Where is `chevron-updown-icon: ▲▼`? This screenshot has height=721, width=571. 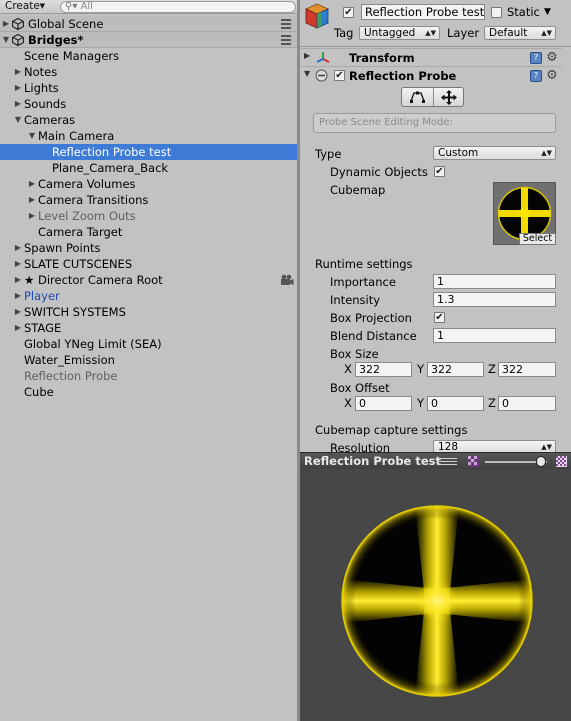 chevron-updown-icon: ▲▼ is located at coordinates (546, 153).